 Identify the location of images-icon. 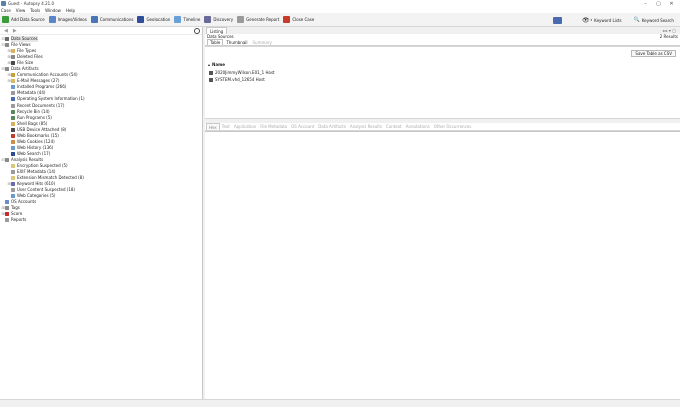
(52, 19).